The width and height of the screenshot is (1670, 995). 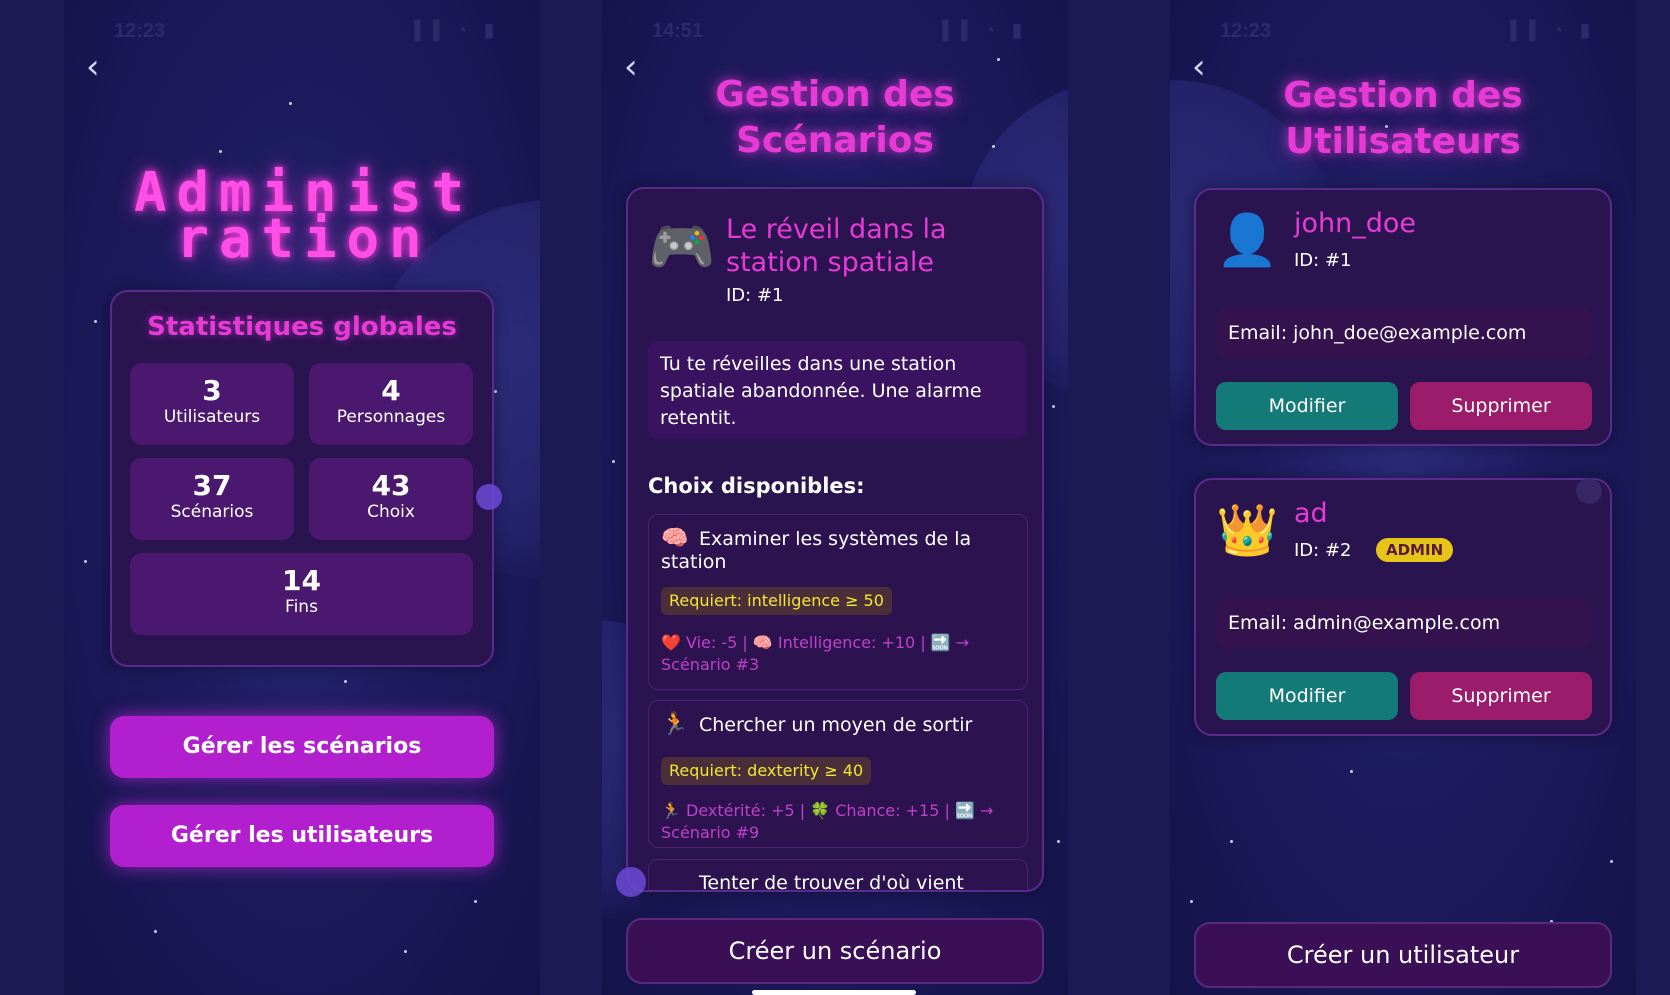 What do you see at coordinates (1323, 260) in the screenshot?
I see `user-id: ID: #1` at bounding box center [1323, 260].